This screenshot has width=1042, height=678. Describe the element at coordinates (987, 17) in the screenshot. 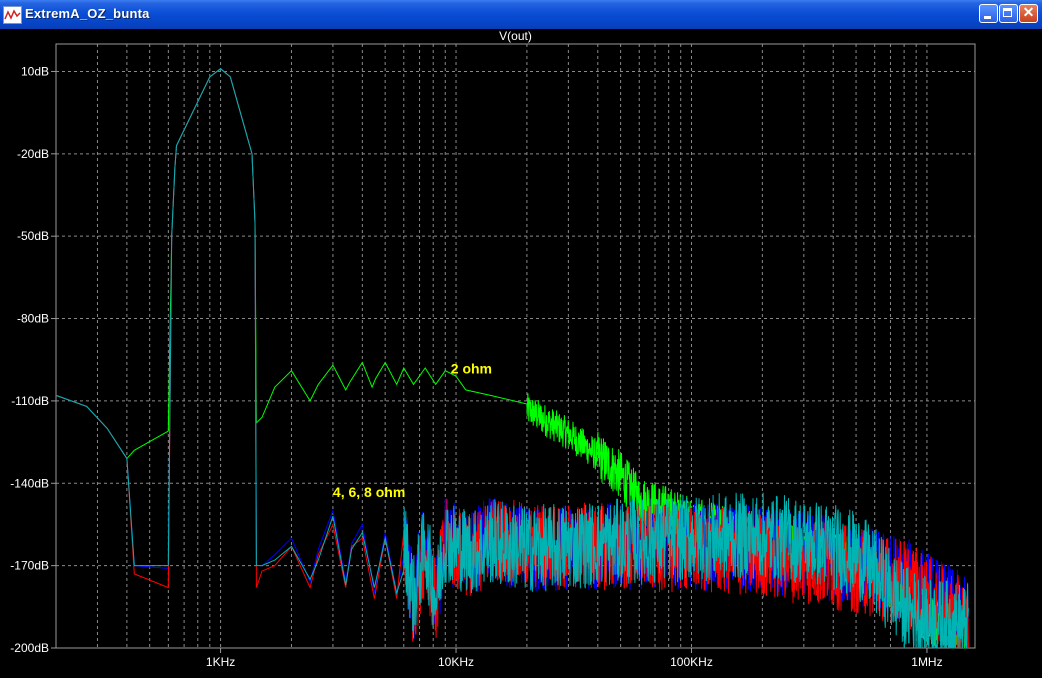

I see `minimize-icon` at that location.